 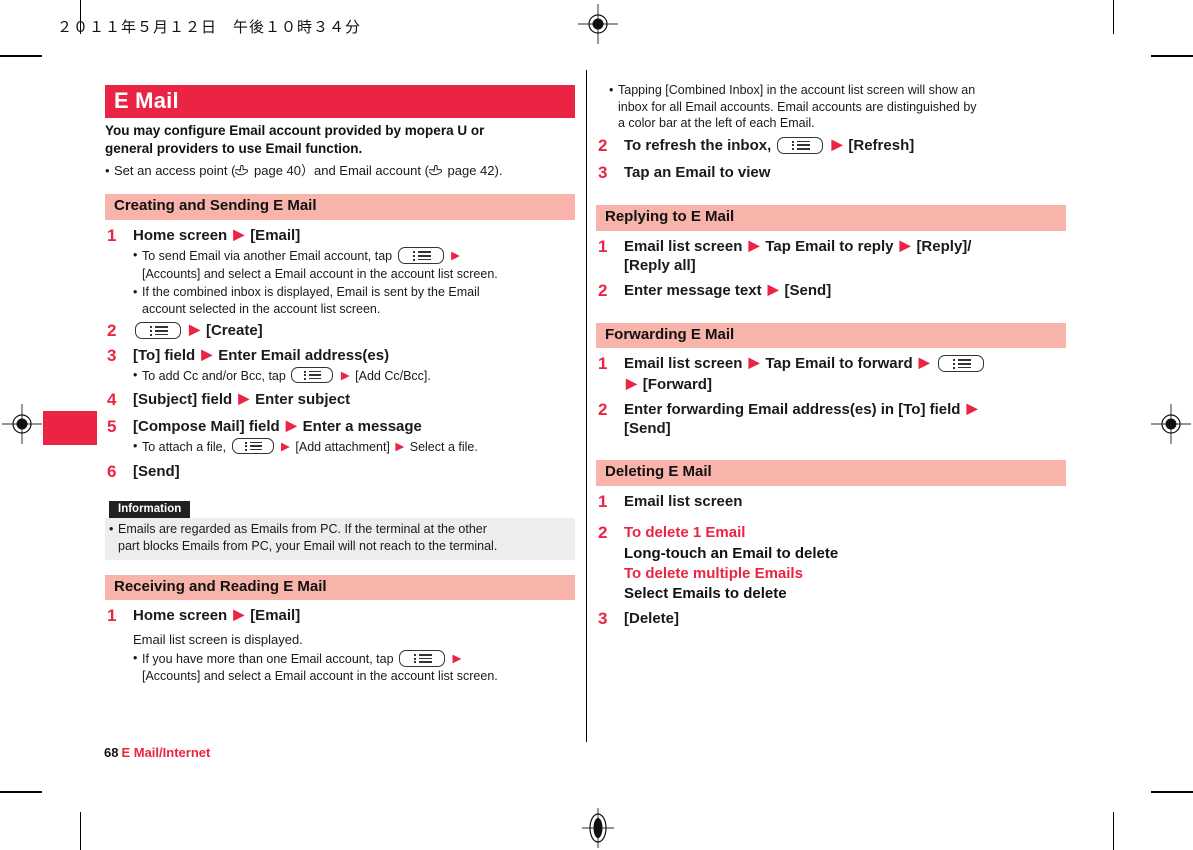 I want to click on step-deleting-3: 3 [Delete], so click(x=831, y=619).